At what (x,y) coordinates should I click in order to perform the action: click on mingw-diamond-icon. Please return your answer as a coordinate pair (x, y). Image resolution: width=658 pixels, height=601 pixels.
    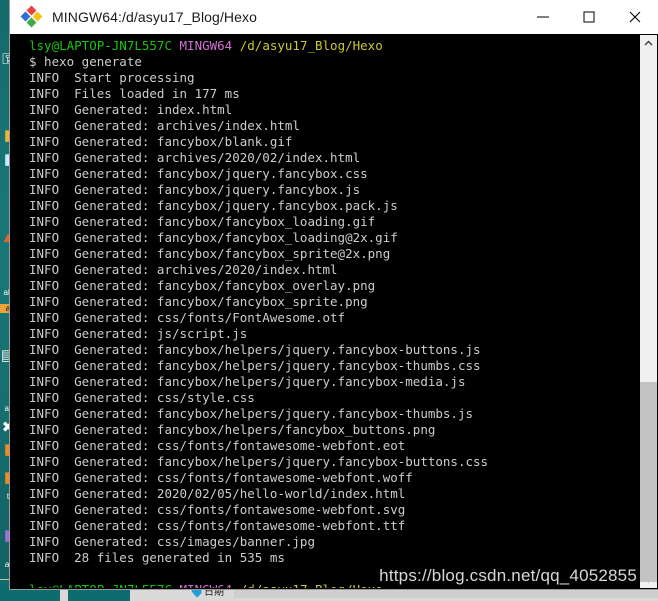
    Looking at the image, I should click on (31, 16).